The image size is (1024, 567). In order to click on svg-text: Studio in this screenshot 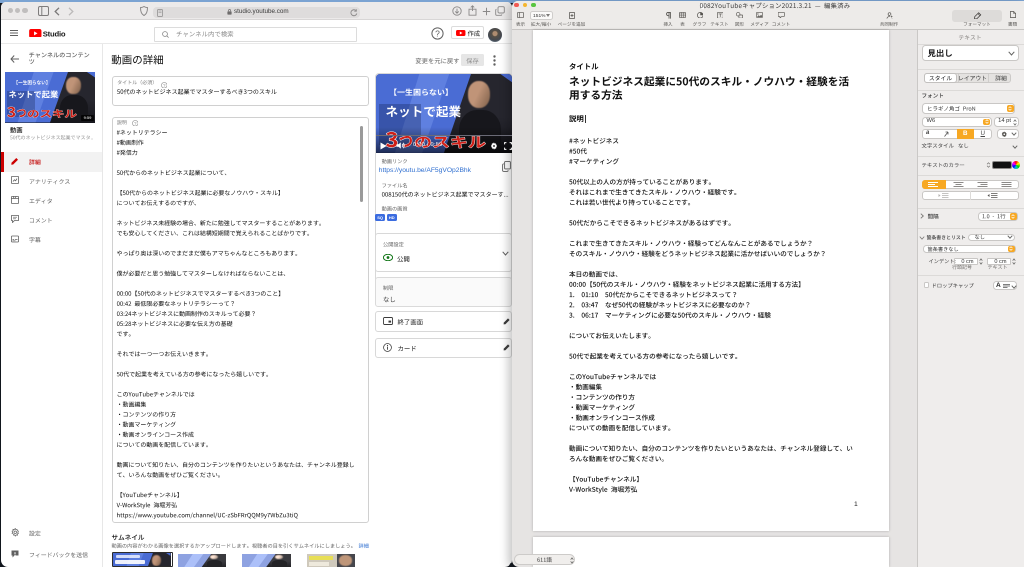, I will do `click(53, 33)`.